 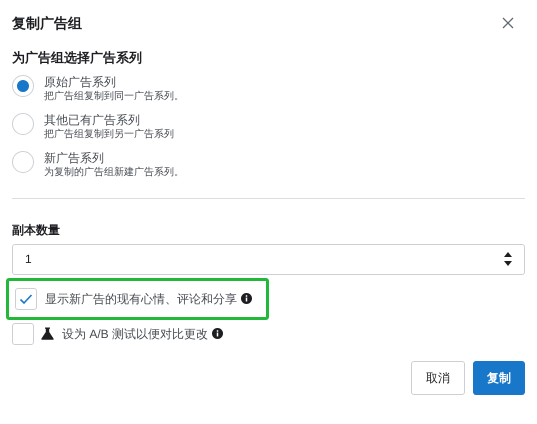 I want to click on copy-button: 复制, so click(x=499, y=377).